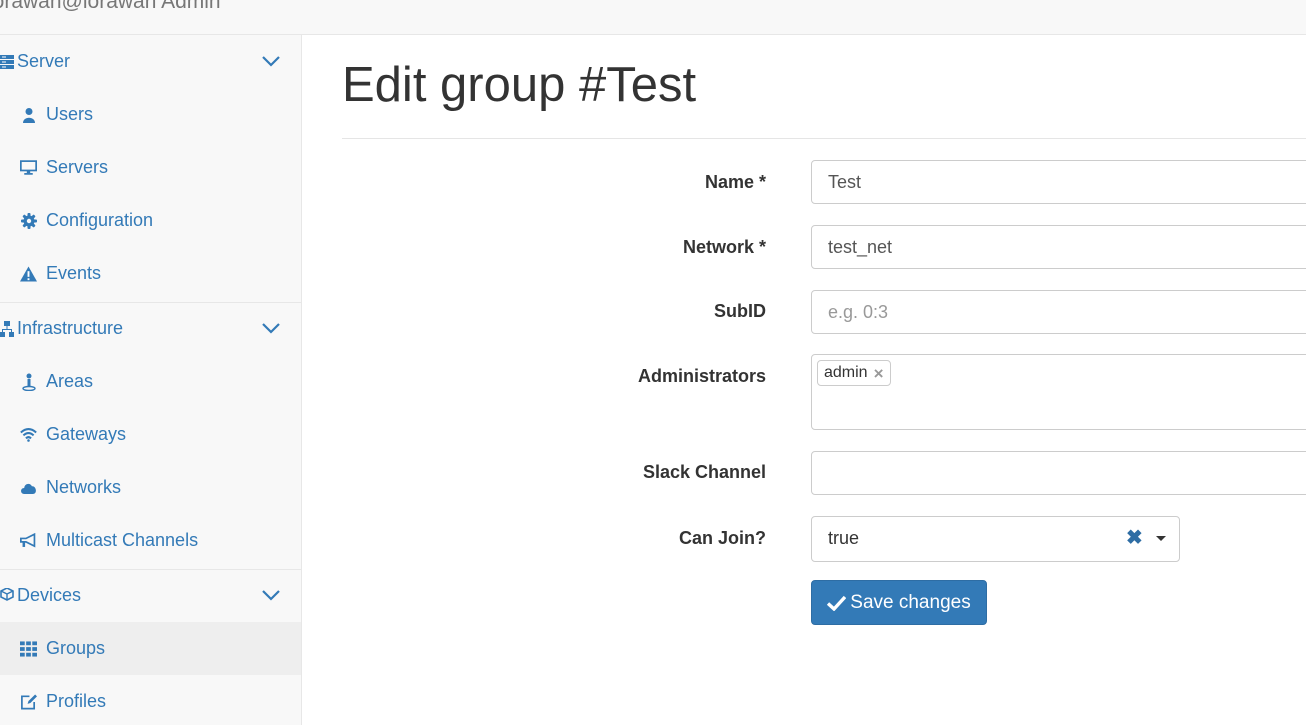 The width and height of the screenshot is (1306, 728). Describe the element at coordinates (28, 220) in the screenshot. I see `cog-icon` at that location.